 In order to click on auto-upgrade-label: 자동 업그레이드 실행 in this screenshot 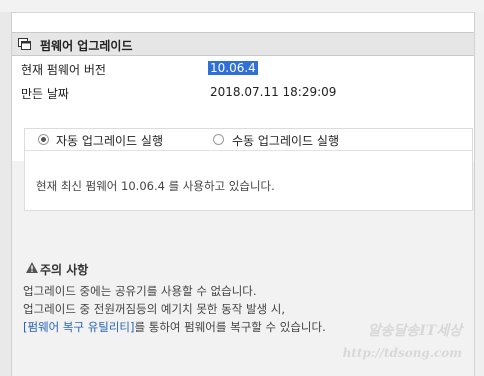, I will do `click(109, 140)`.